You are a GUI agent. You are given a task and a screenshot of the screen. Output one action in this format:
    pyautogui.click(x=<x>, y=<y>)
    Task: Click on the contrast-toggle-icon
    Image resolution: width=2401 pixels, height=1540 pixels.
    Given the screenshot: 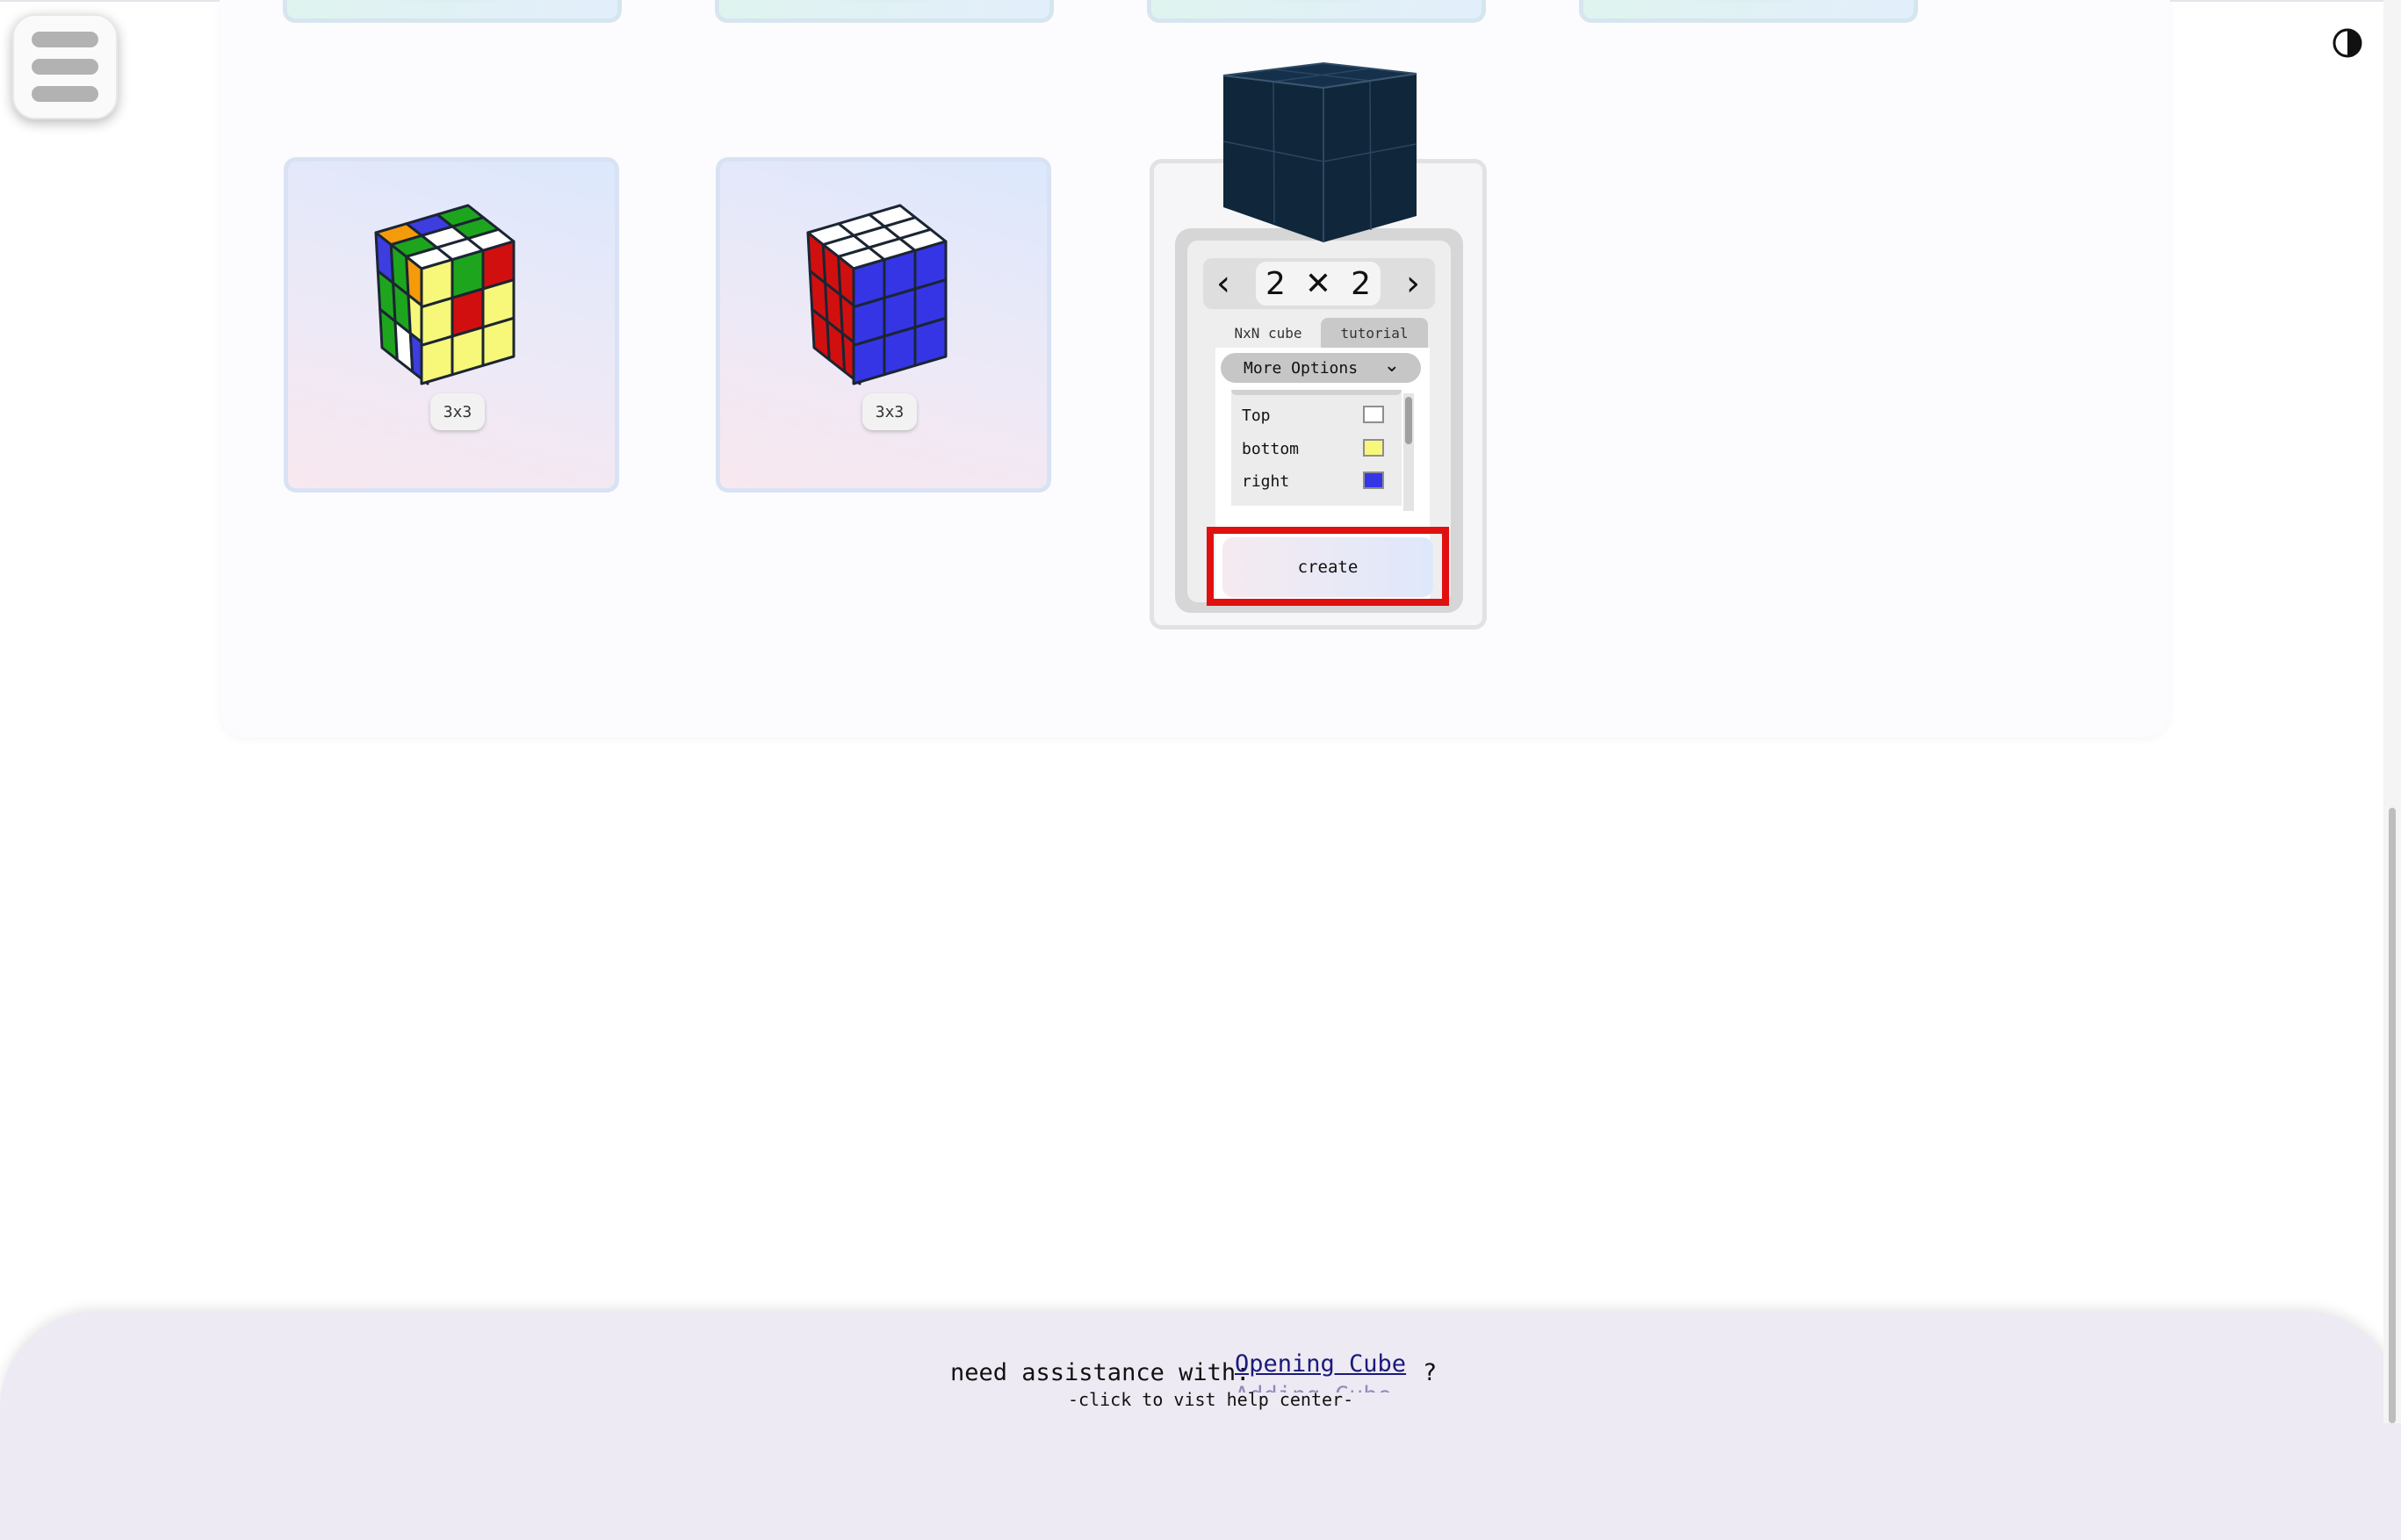 What is the action you would take?
    pyautogui.click(x=2347, y=43)
    